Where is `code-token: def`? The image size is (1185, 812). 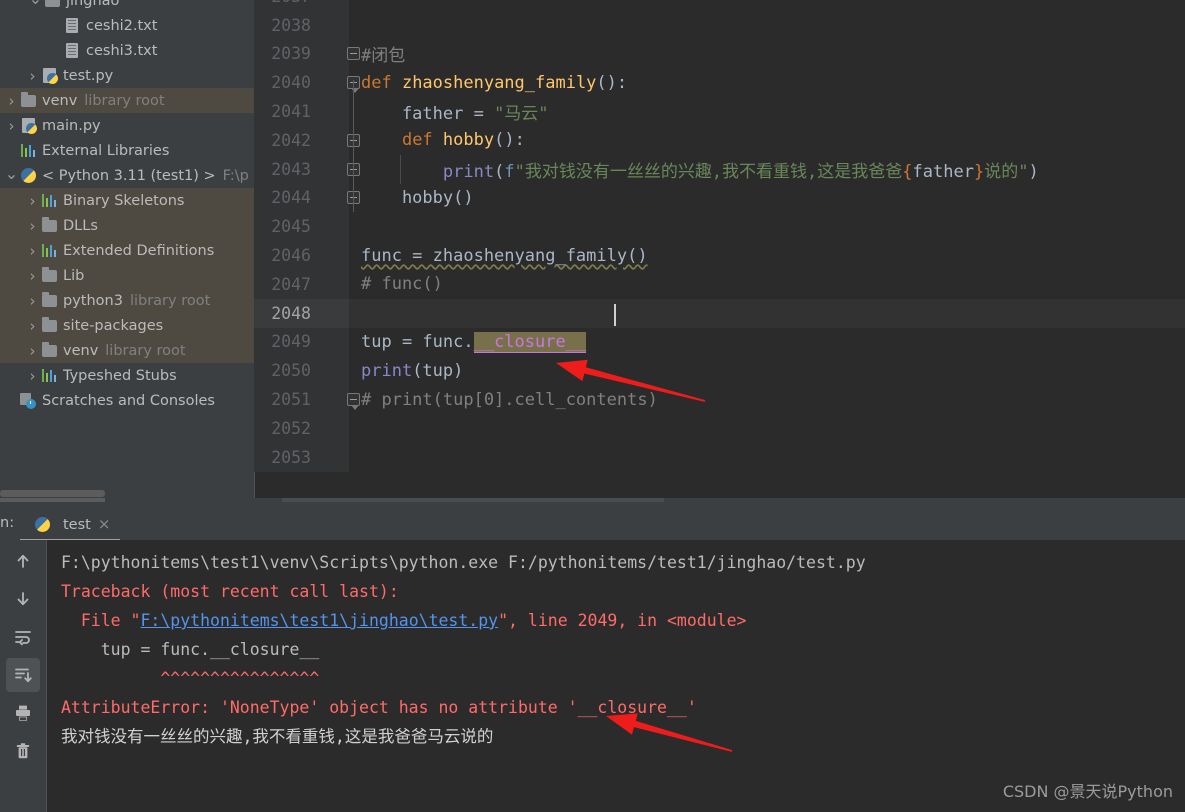
code-token: def is located at coordinates (381, 82).